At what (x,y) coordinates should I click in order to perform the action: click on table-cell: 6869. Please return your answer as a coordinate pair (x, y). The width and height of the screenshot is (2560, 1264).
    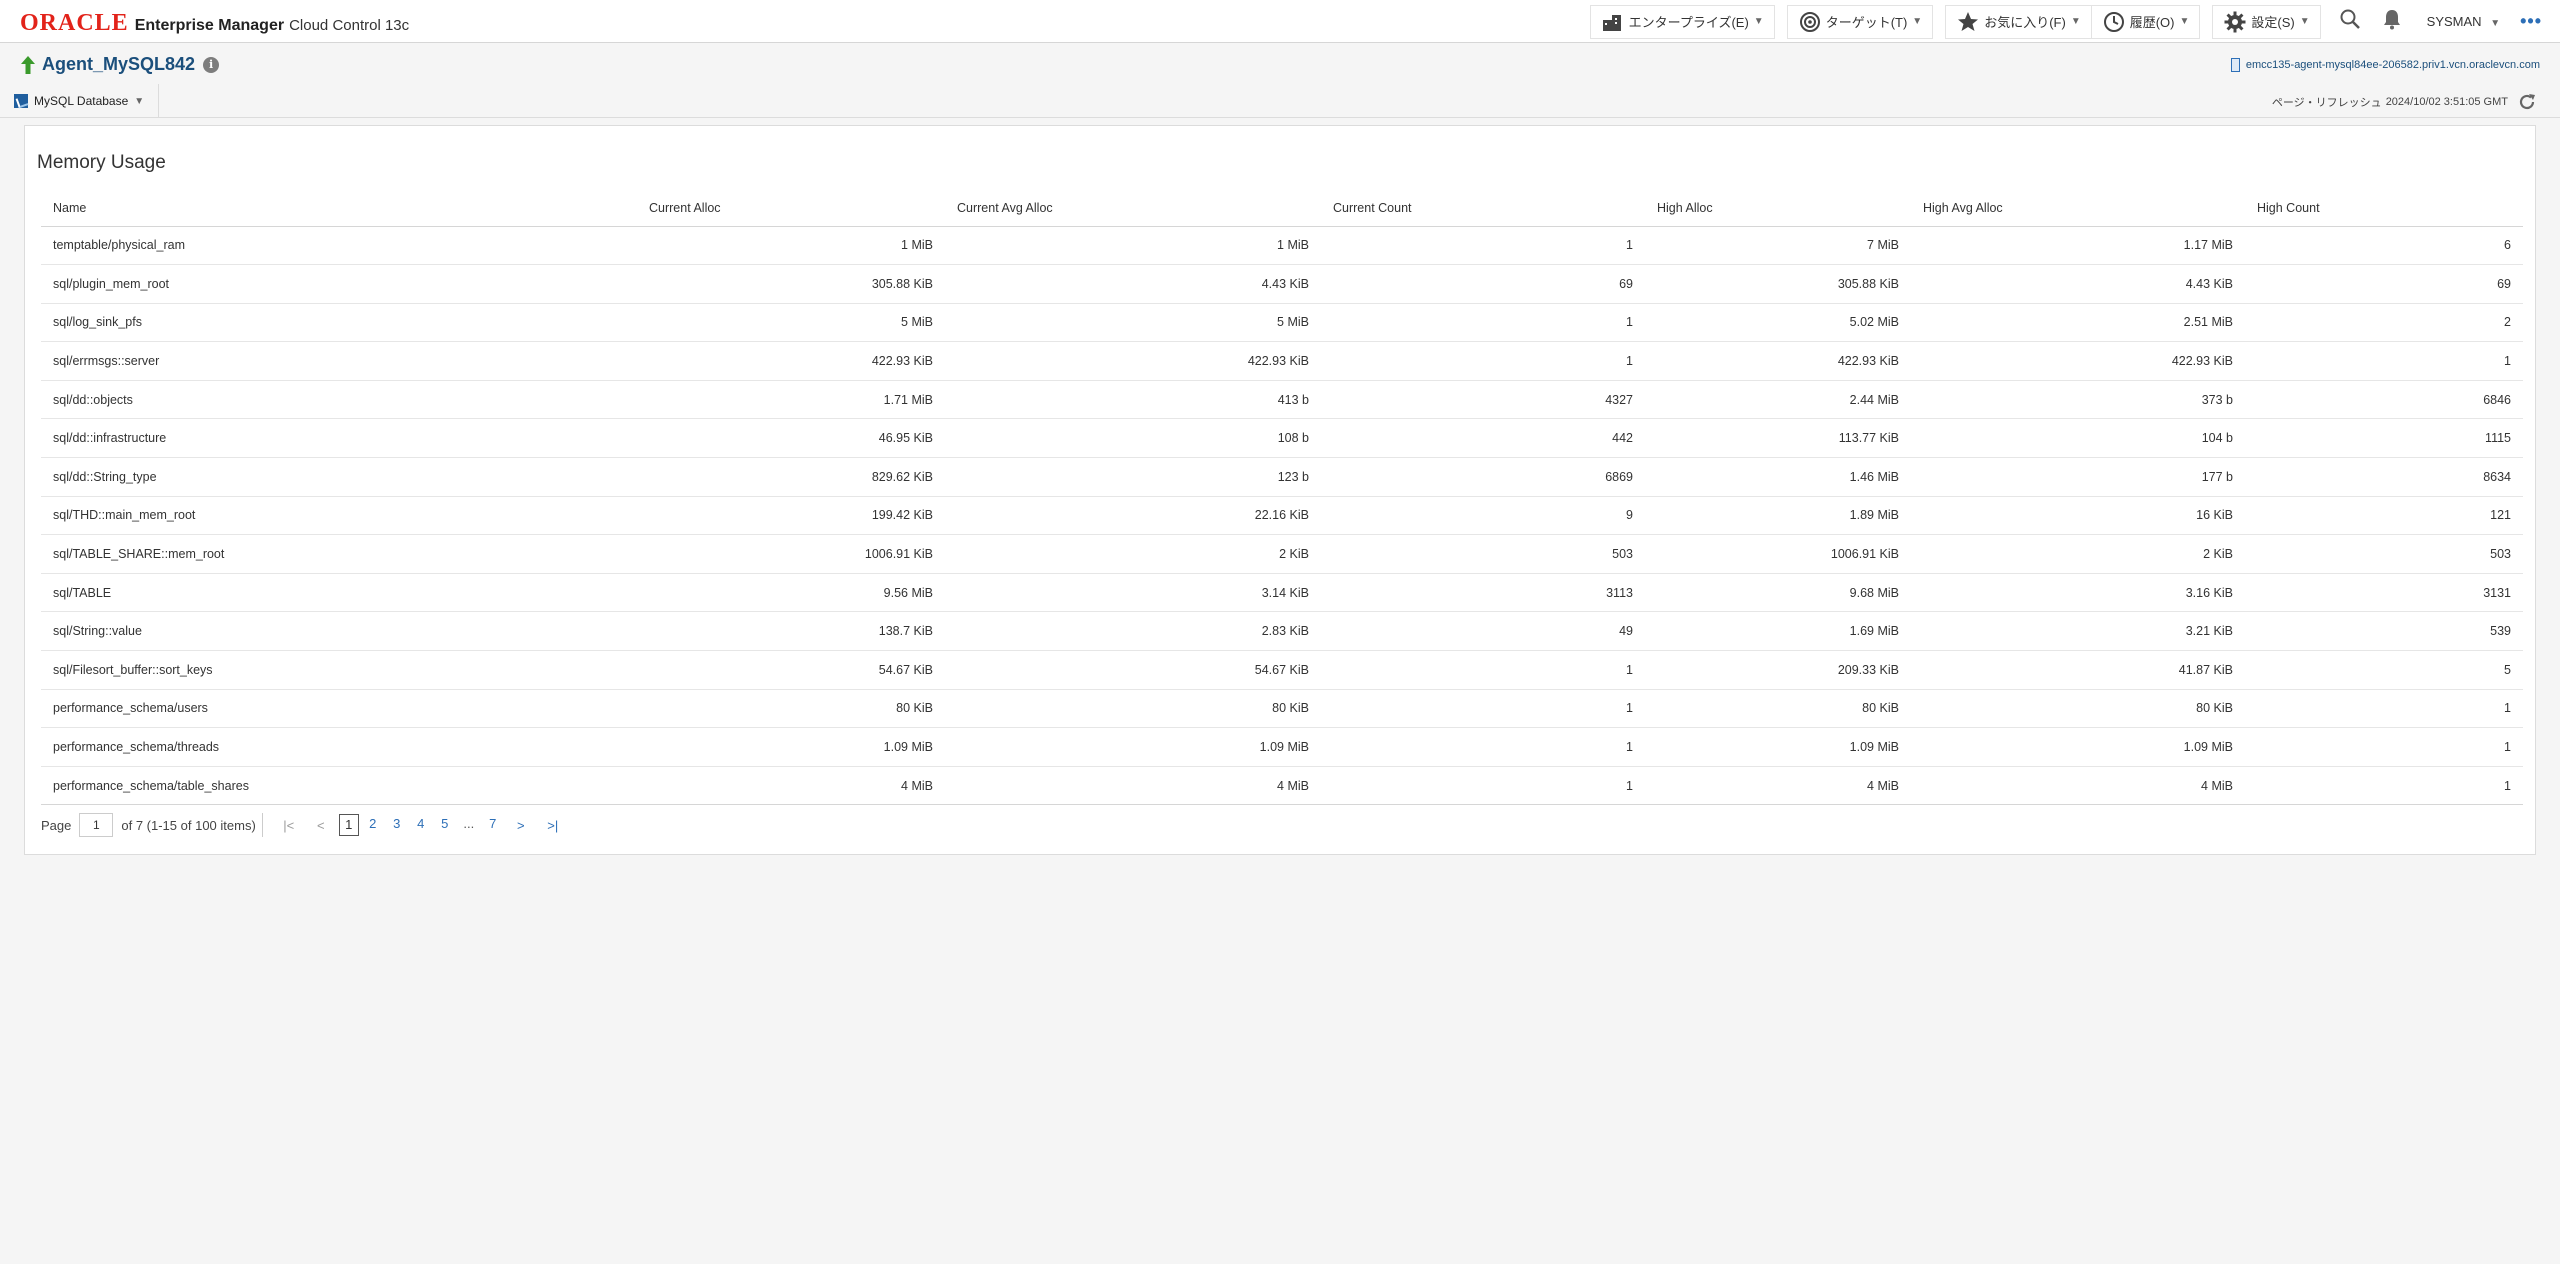
    Looking at the image, I should click on (1483, 477).